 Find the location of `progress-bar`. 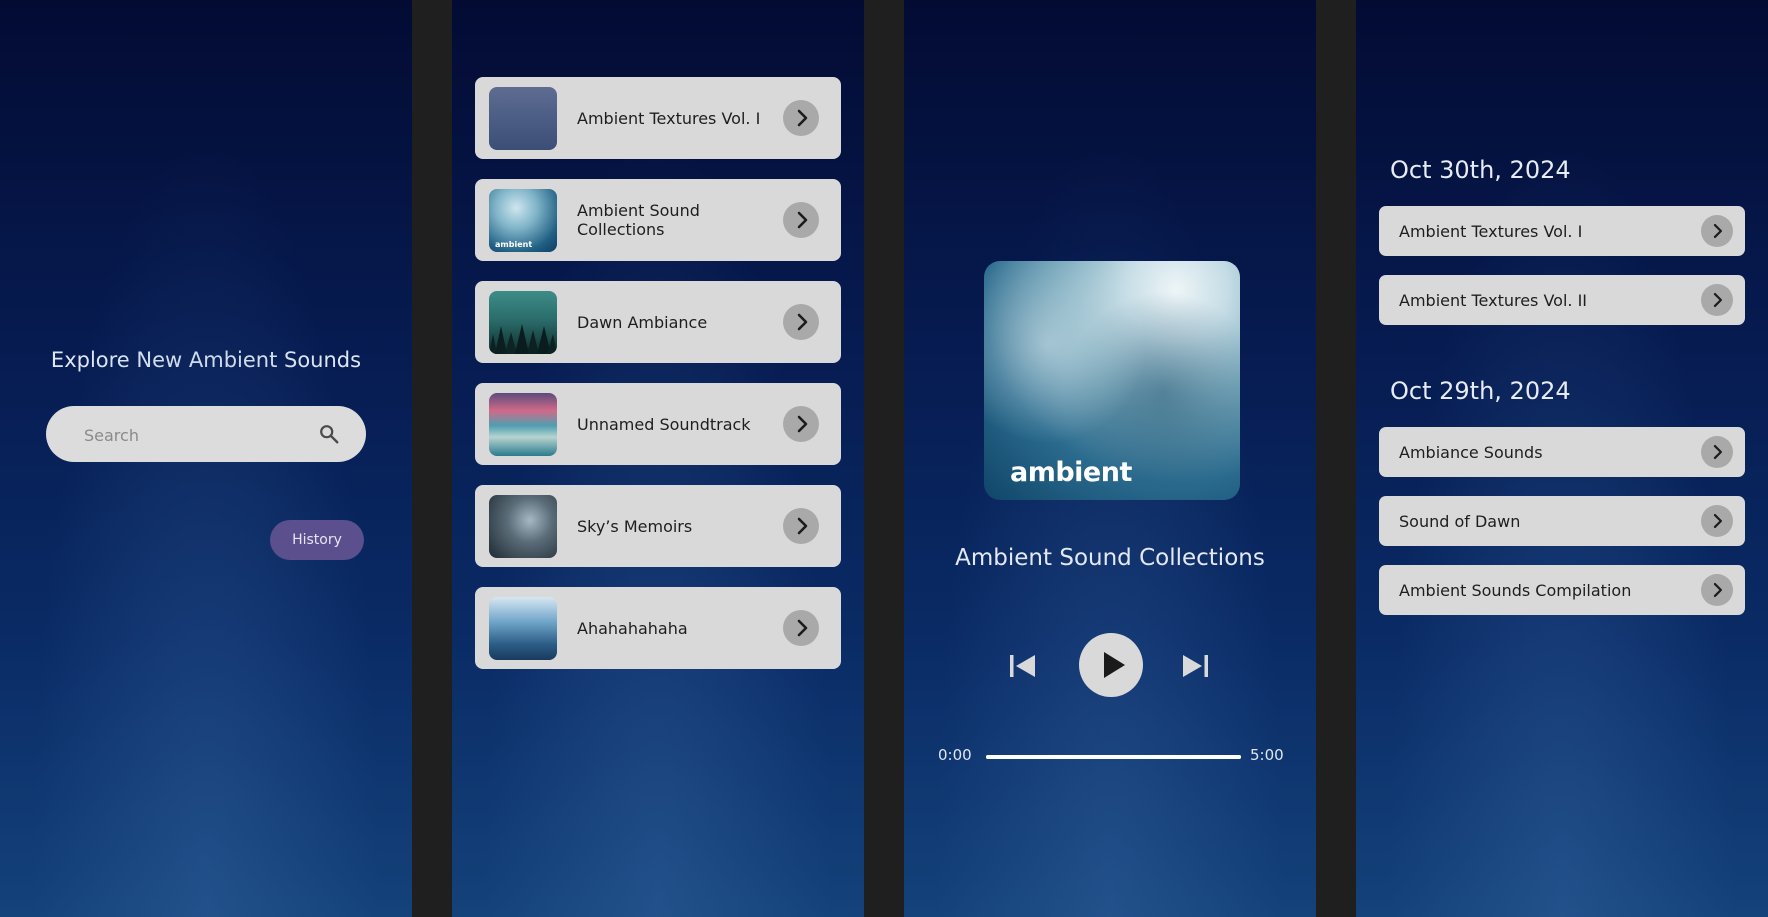

progress-bar is located at coordinates (1113, 757).